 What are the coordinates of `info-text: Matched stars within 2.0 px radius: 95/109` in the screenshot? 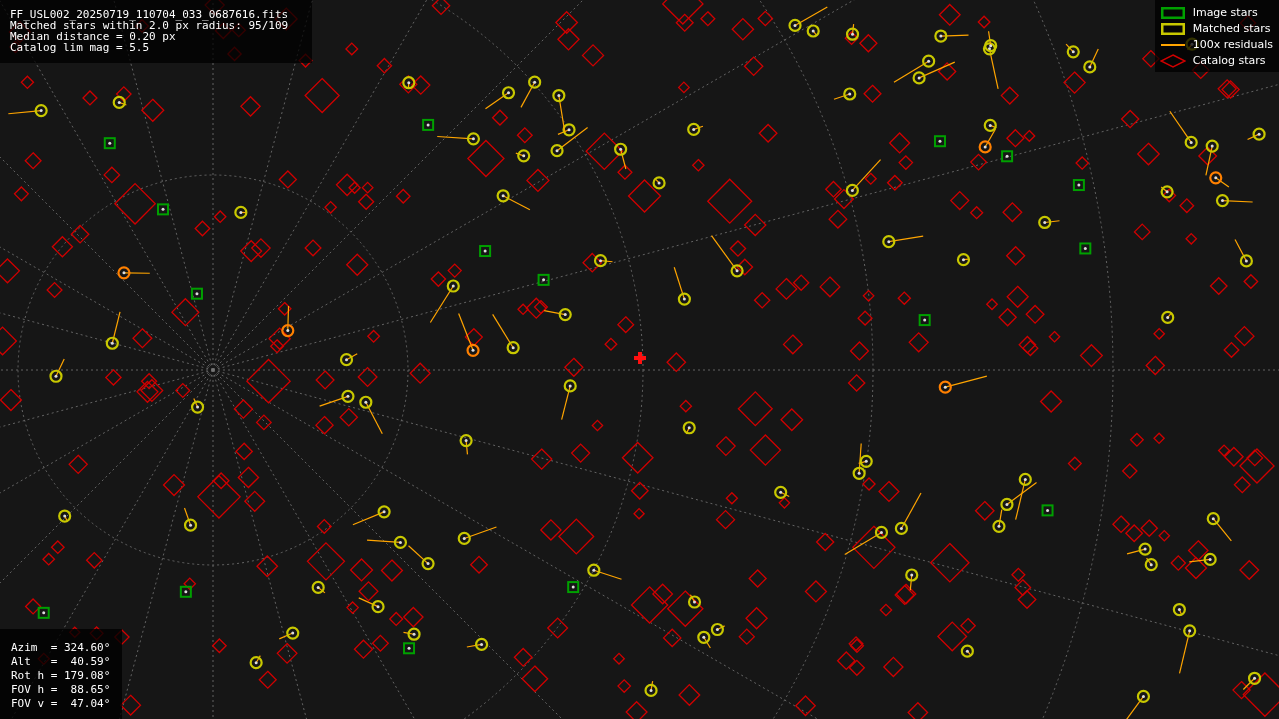 It's located at (150, 25).